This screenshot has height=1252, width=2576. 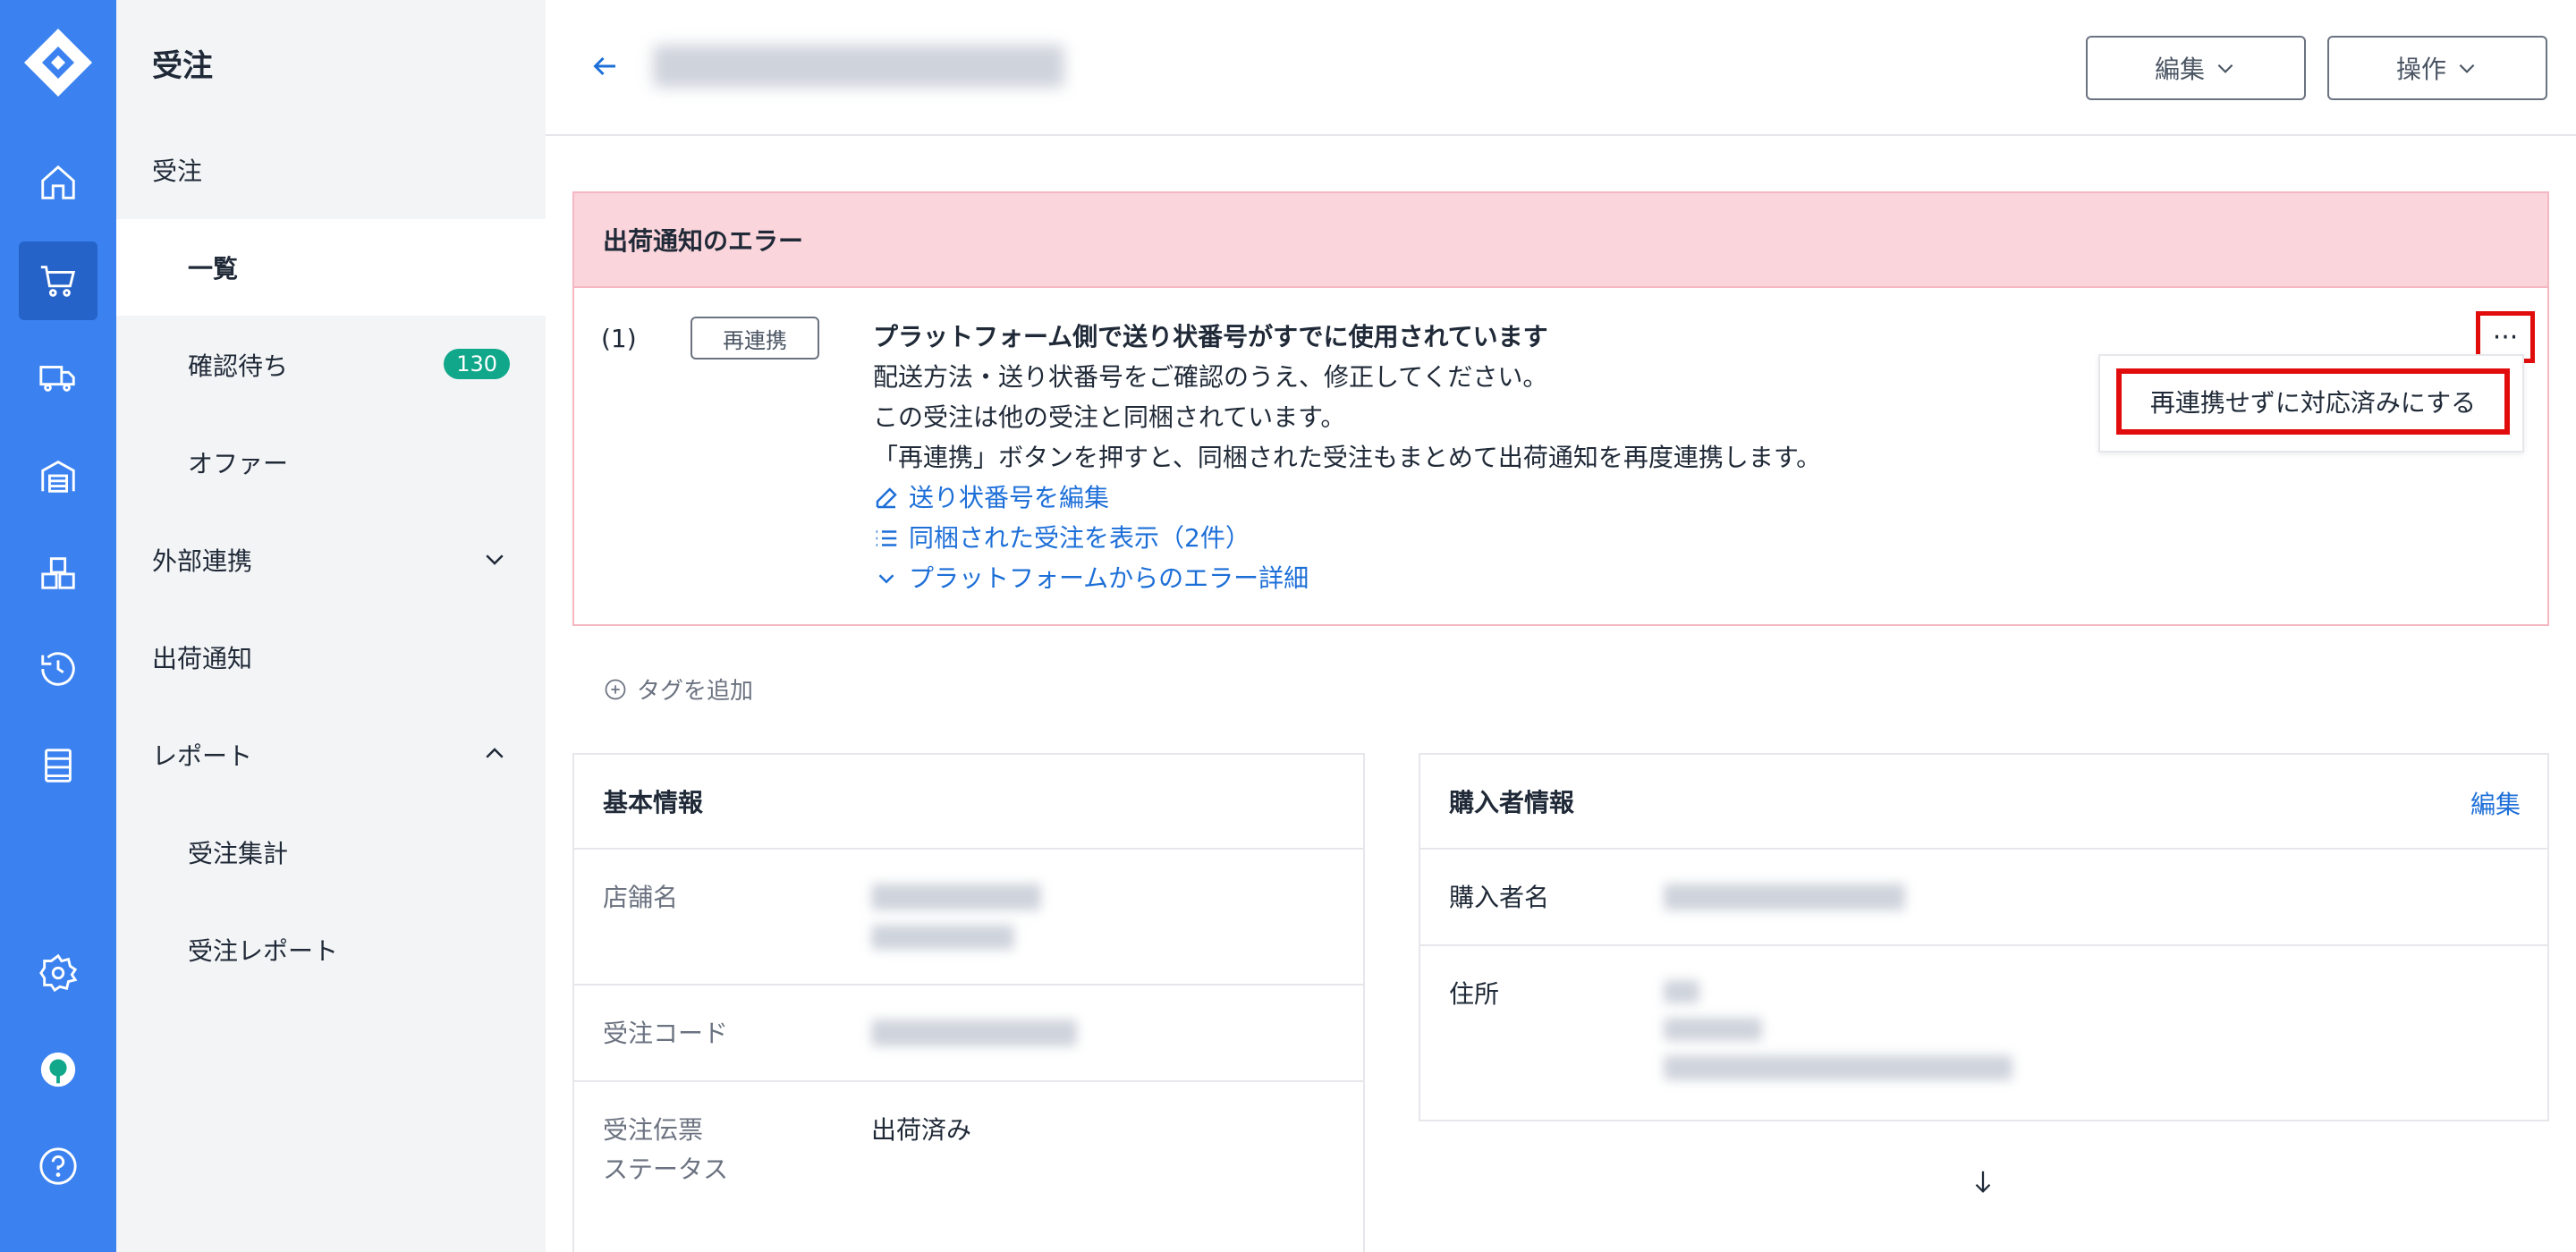 What do you see at coordinates (331, 268) in the screenshot?
I see `sidebar-item-list: 一覧` at bounding box center [331, 268].